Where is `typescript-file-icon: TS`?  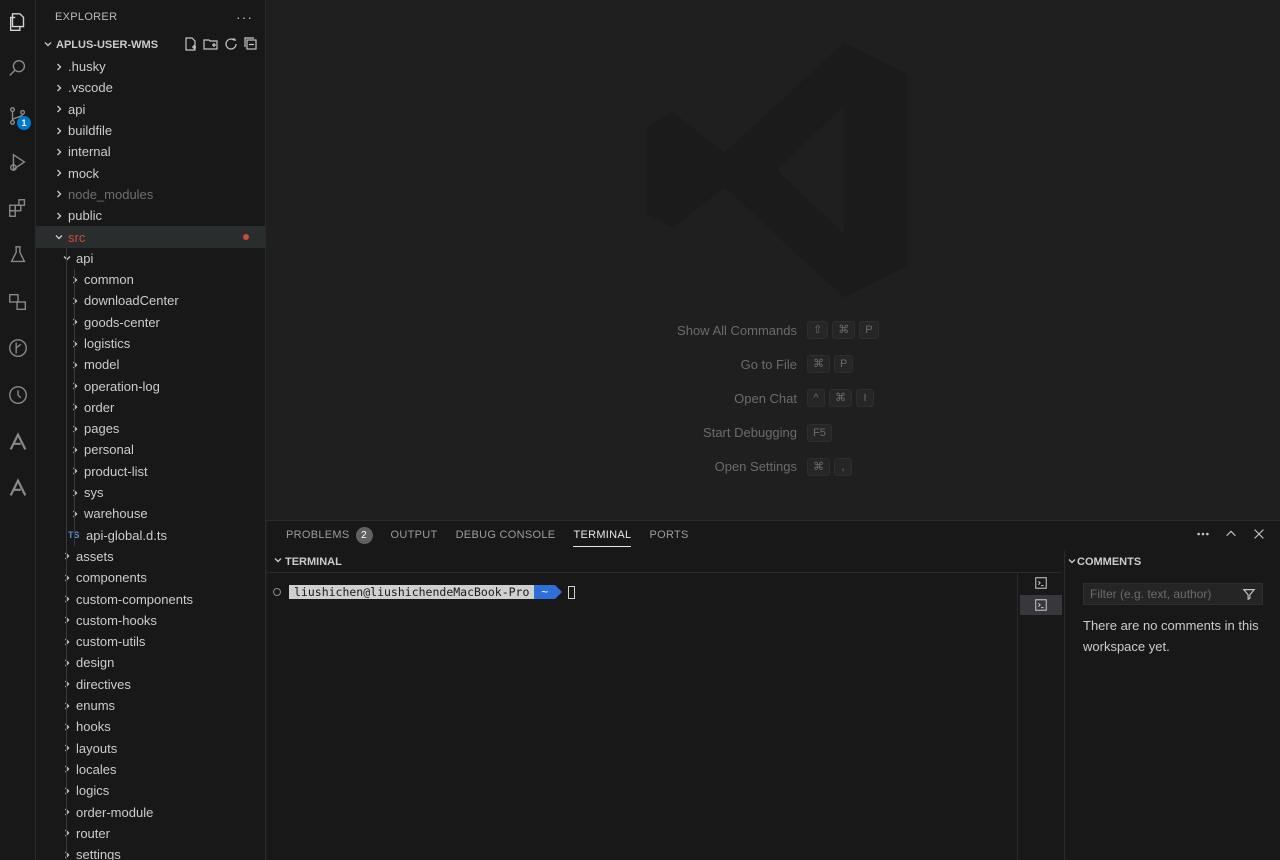
typescript-file-icon: TS is located at coordinates (76, 535).